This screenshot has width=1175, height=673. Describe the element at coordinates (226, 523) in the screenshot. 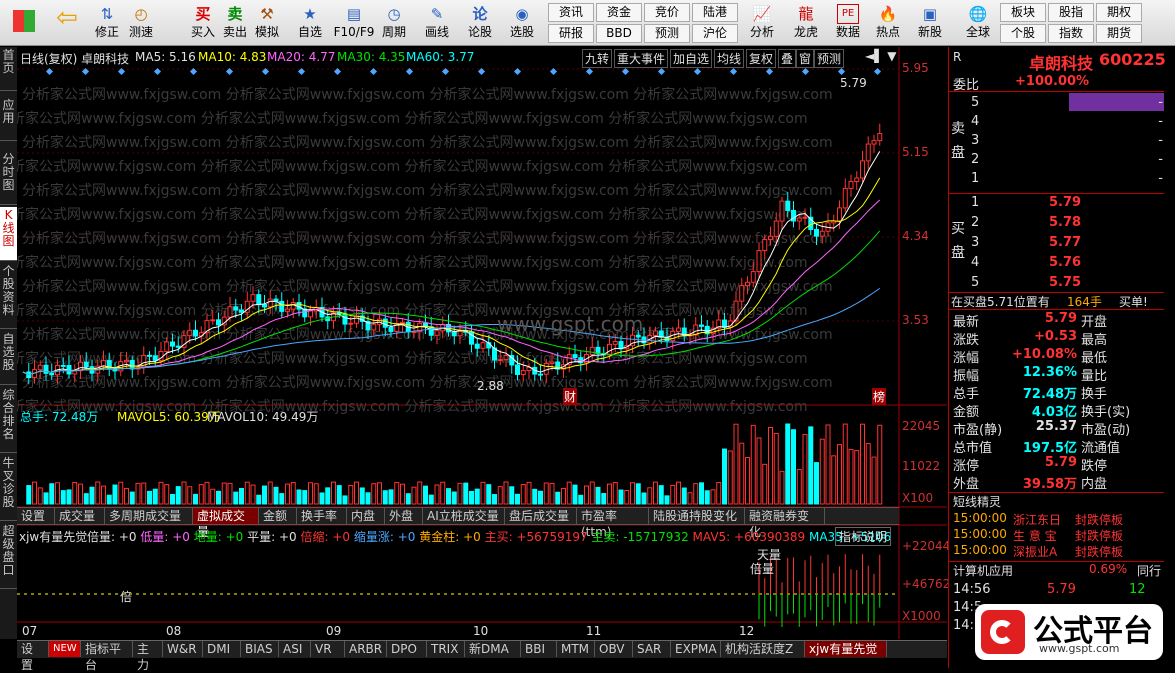

I see `tab-3: 虚拟成交量` at that location.